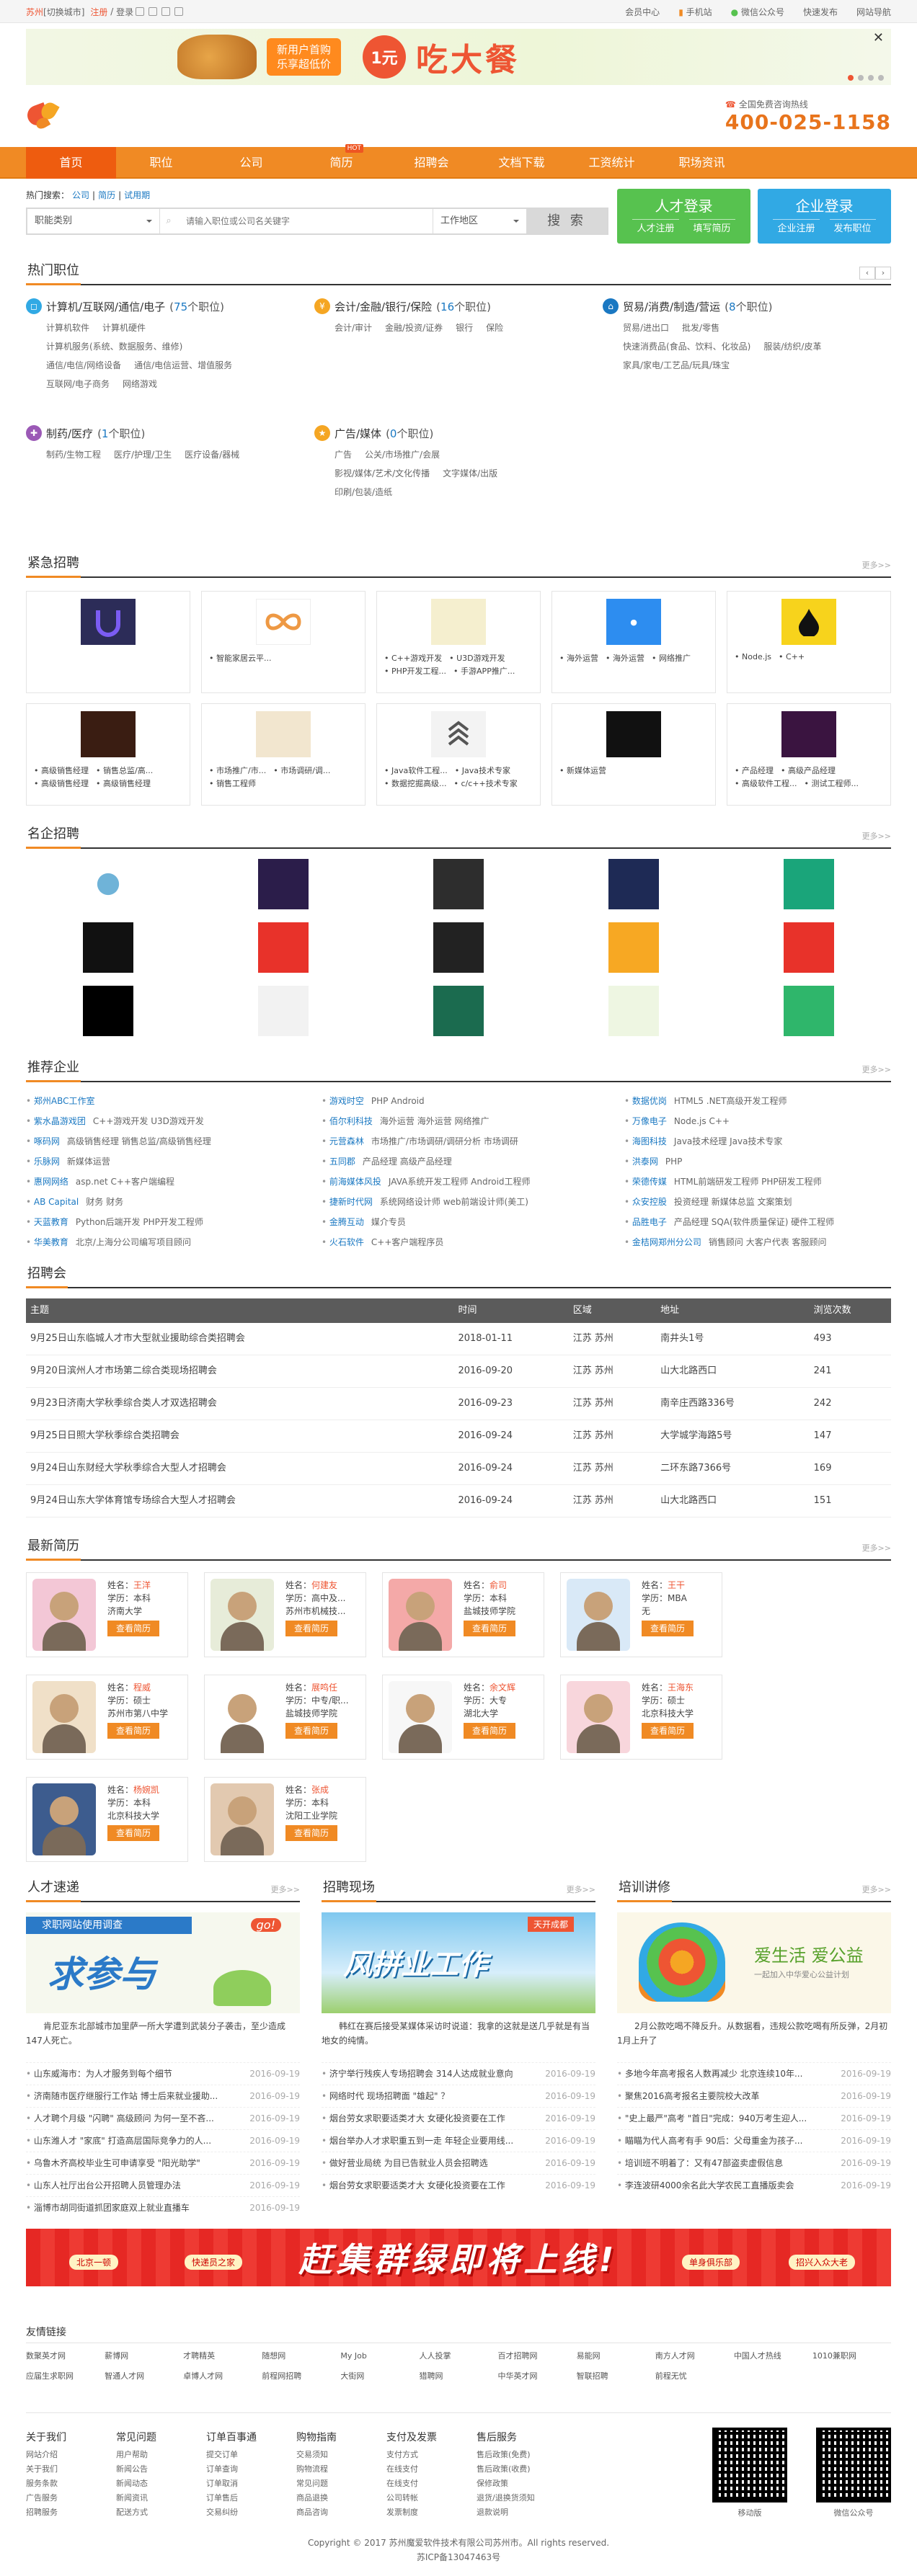 Image resolution: width=917 pixels, height=2576 pixels. What do you see at coordinates (67, 328) in the screenshot?
I see `subcategory-link: 计算机软件` at bounding box center [67, 328].